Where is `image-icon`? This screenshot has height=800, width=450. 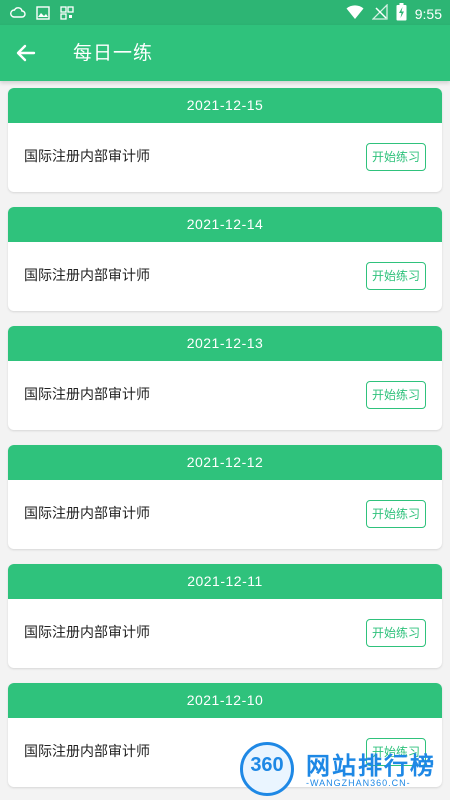
image-icon is located at coordinates (43, 14).